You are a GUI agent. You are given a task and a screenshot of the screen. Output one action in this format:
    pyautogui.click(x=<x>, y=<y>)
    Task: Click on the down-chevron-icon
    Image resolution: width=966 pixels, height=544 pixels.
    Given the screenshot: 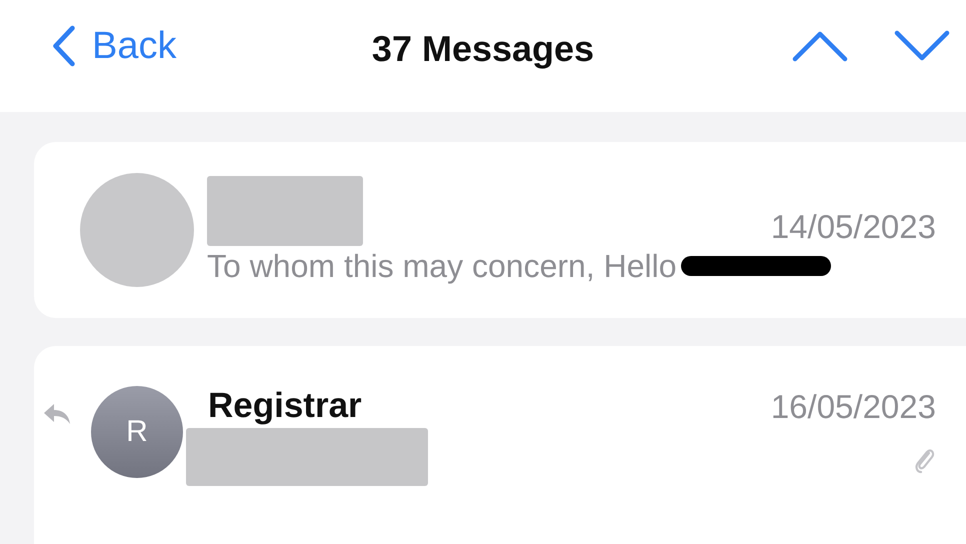 What is the action you would take?
    pyautogui.click(x=922, y=46)
    